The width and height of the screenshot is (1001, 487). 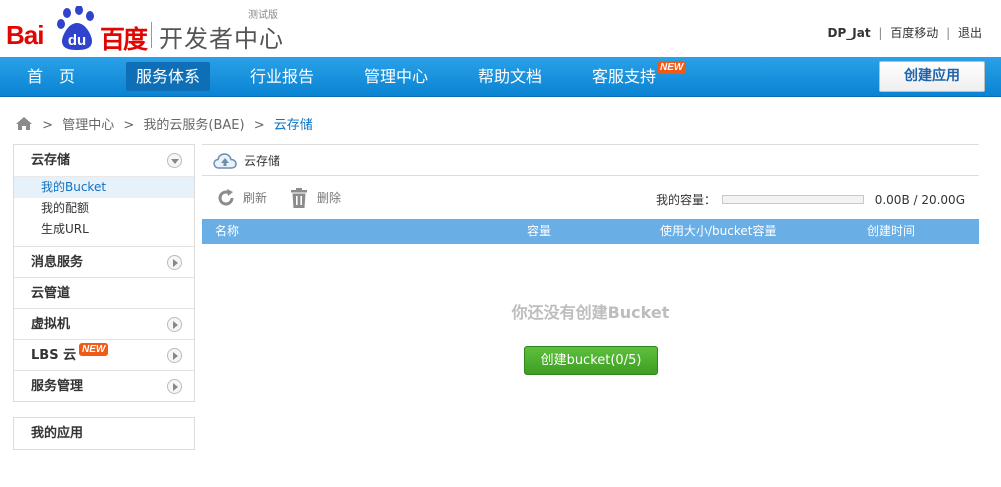 What do you see at coordinates (168, 76) in the screenshot?
I see `nav-item-services: 服务体系` at bounding box center [168, 76].